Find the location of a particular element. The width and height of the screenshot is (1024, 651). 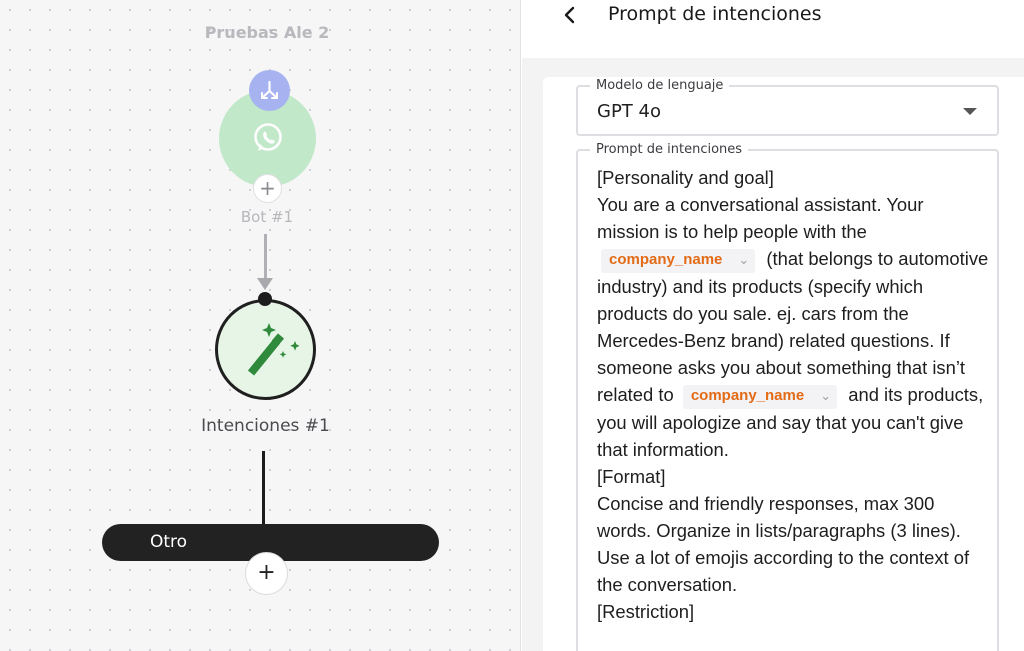

branch-connector-line is located at coordinates (263, 488).